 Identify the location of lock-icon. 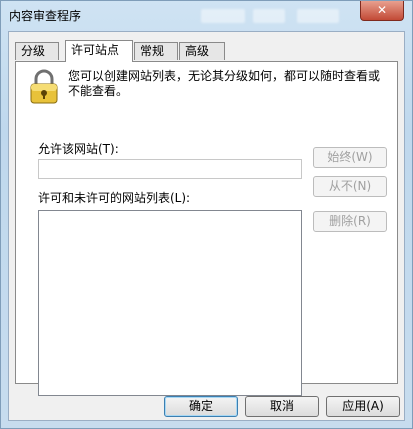
(44, 86).